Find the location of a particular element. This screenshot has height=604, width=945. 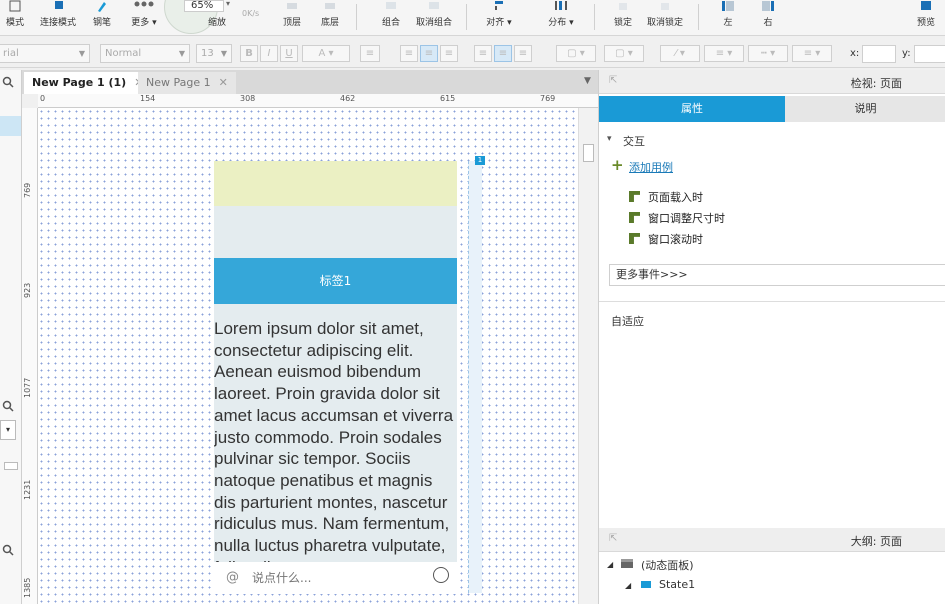

line-color-button: ⁄ ▾ is located at coordinates (680, 53).